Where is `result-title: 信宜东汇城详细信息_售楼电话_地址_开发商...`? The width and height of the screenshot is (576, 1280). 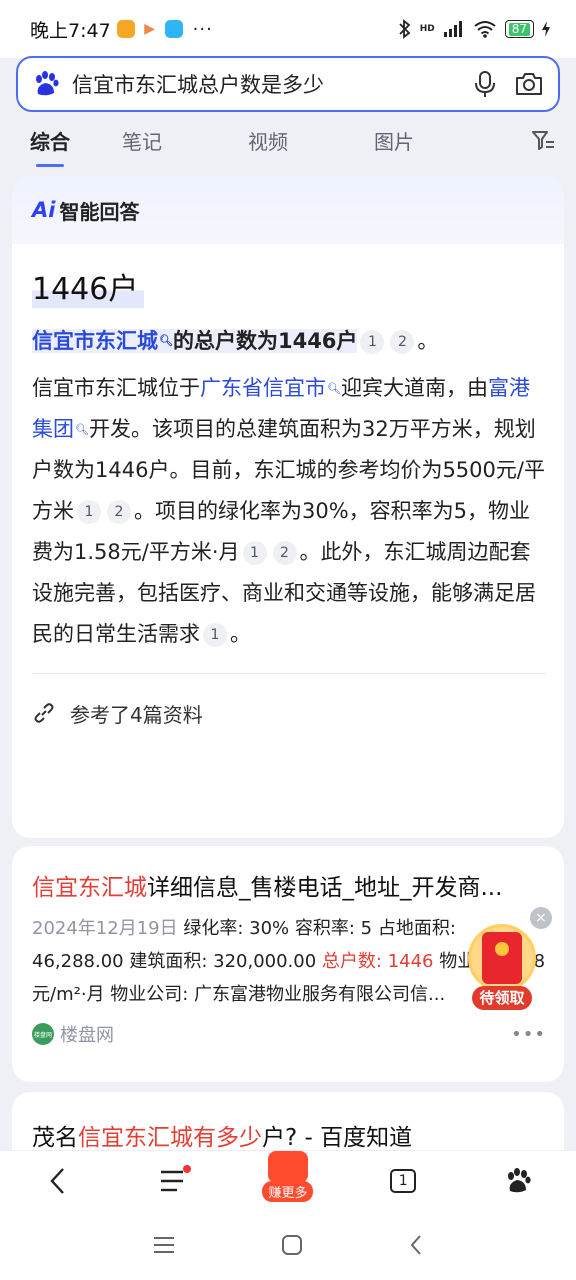
result-title: 信宜东汇城详细信息_售楼电话_地址_开发商... is located at coordinates (289, 885).